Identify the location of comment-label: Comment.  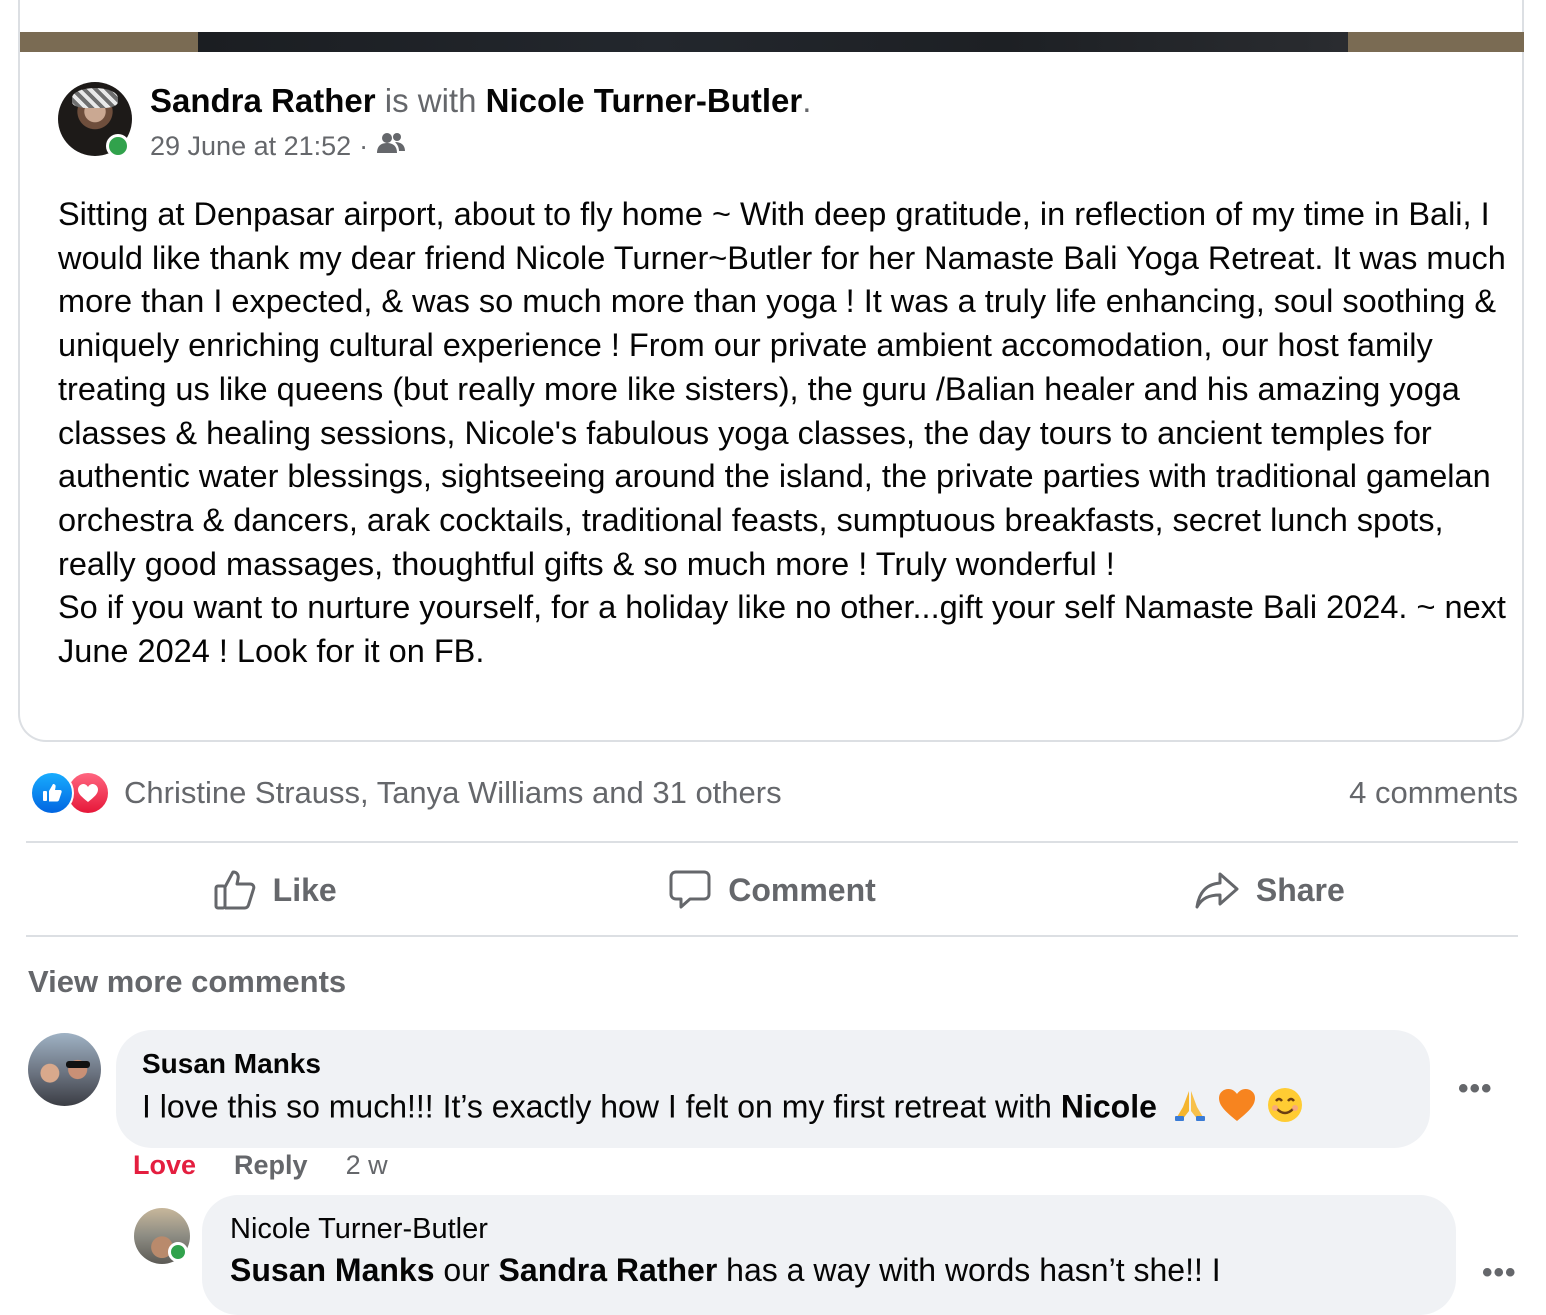
(802, 889).